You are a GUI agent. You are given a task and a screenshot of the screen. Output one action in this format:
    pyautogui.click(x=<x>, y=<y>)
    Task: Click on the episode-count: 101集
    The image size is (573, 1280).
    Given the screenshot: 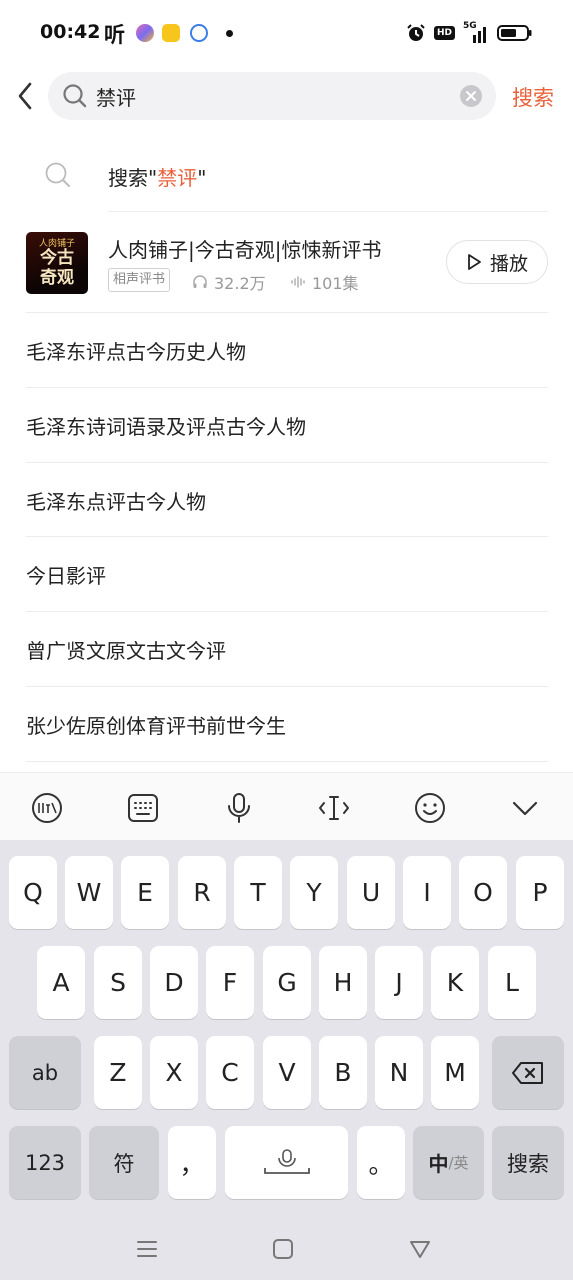 What is the action you would take?
    pyautogui.click(x=324, y=282)
    